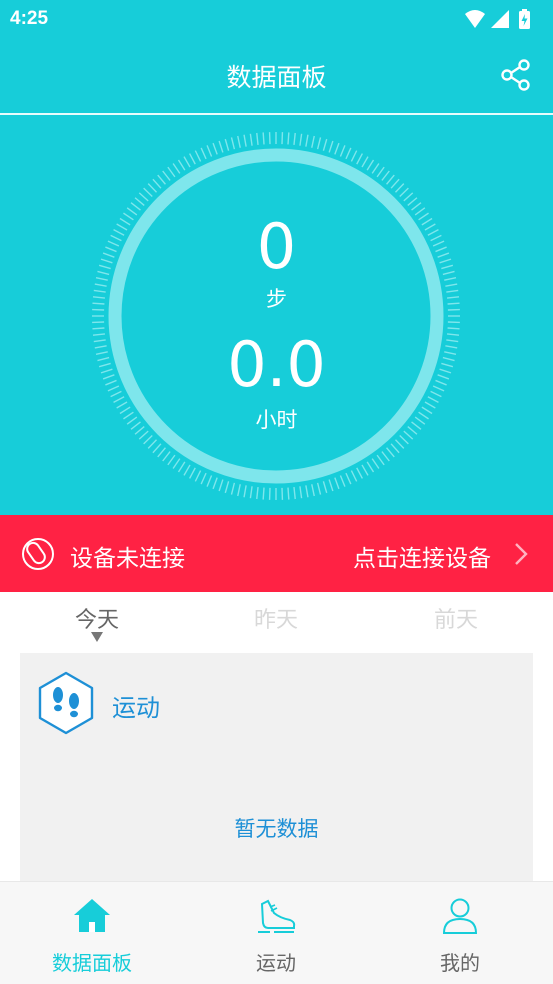  Describe the element at coordinates (29, 19) in the screenshot. I see `status-time: 4:25` at that location.